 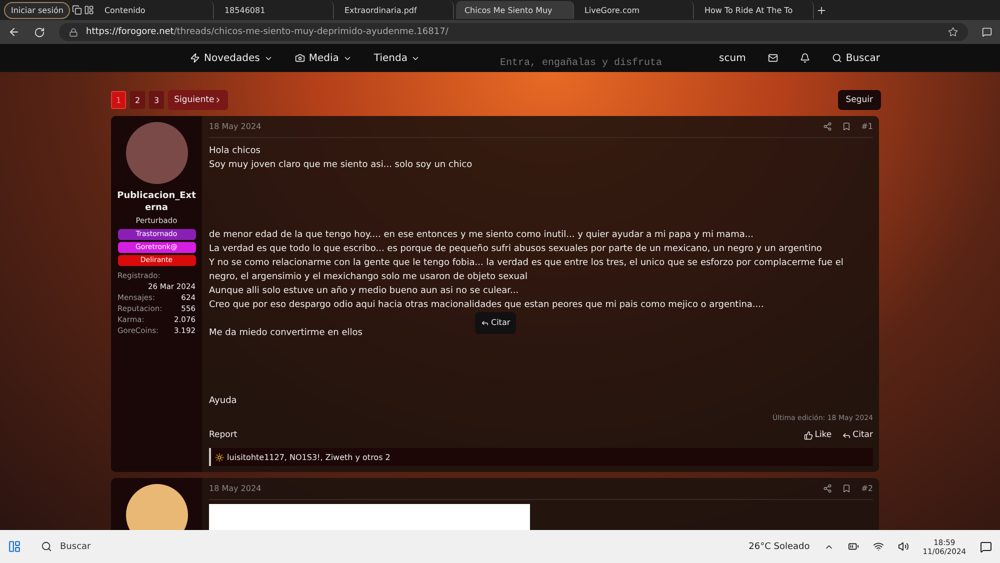 What do you see at coordinates (953, 32) in the screenshot?
I see `star-icon` at bounding box center [953, 32].